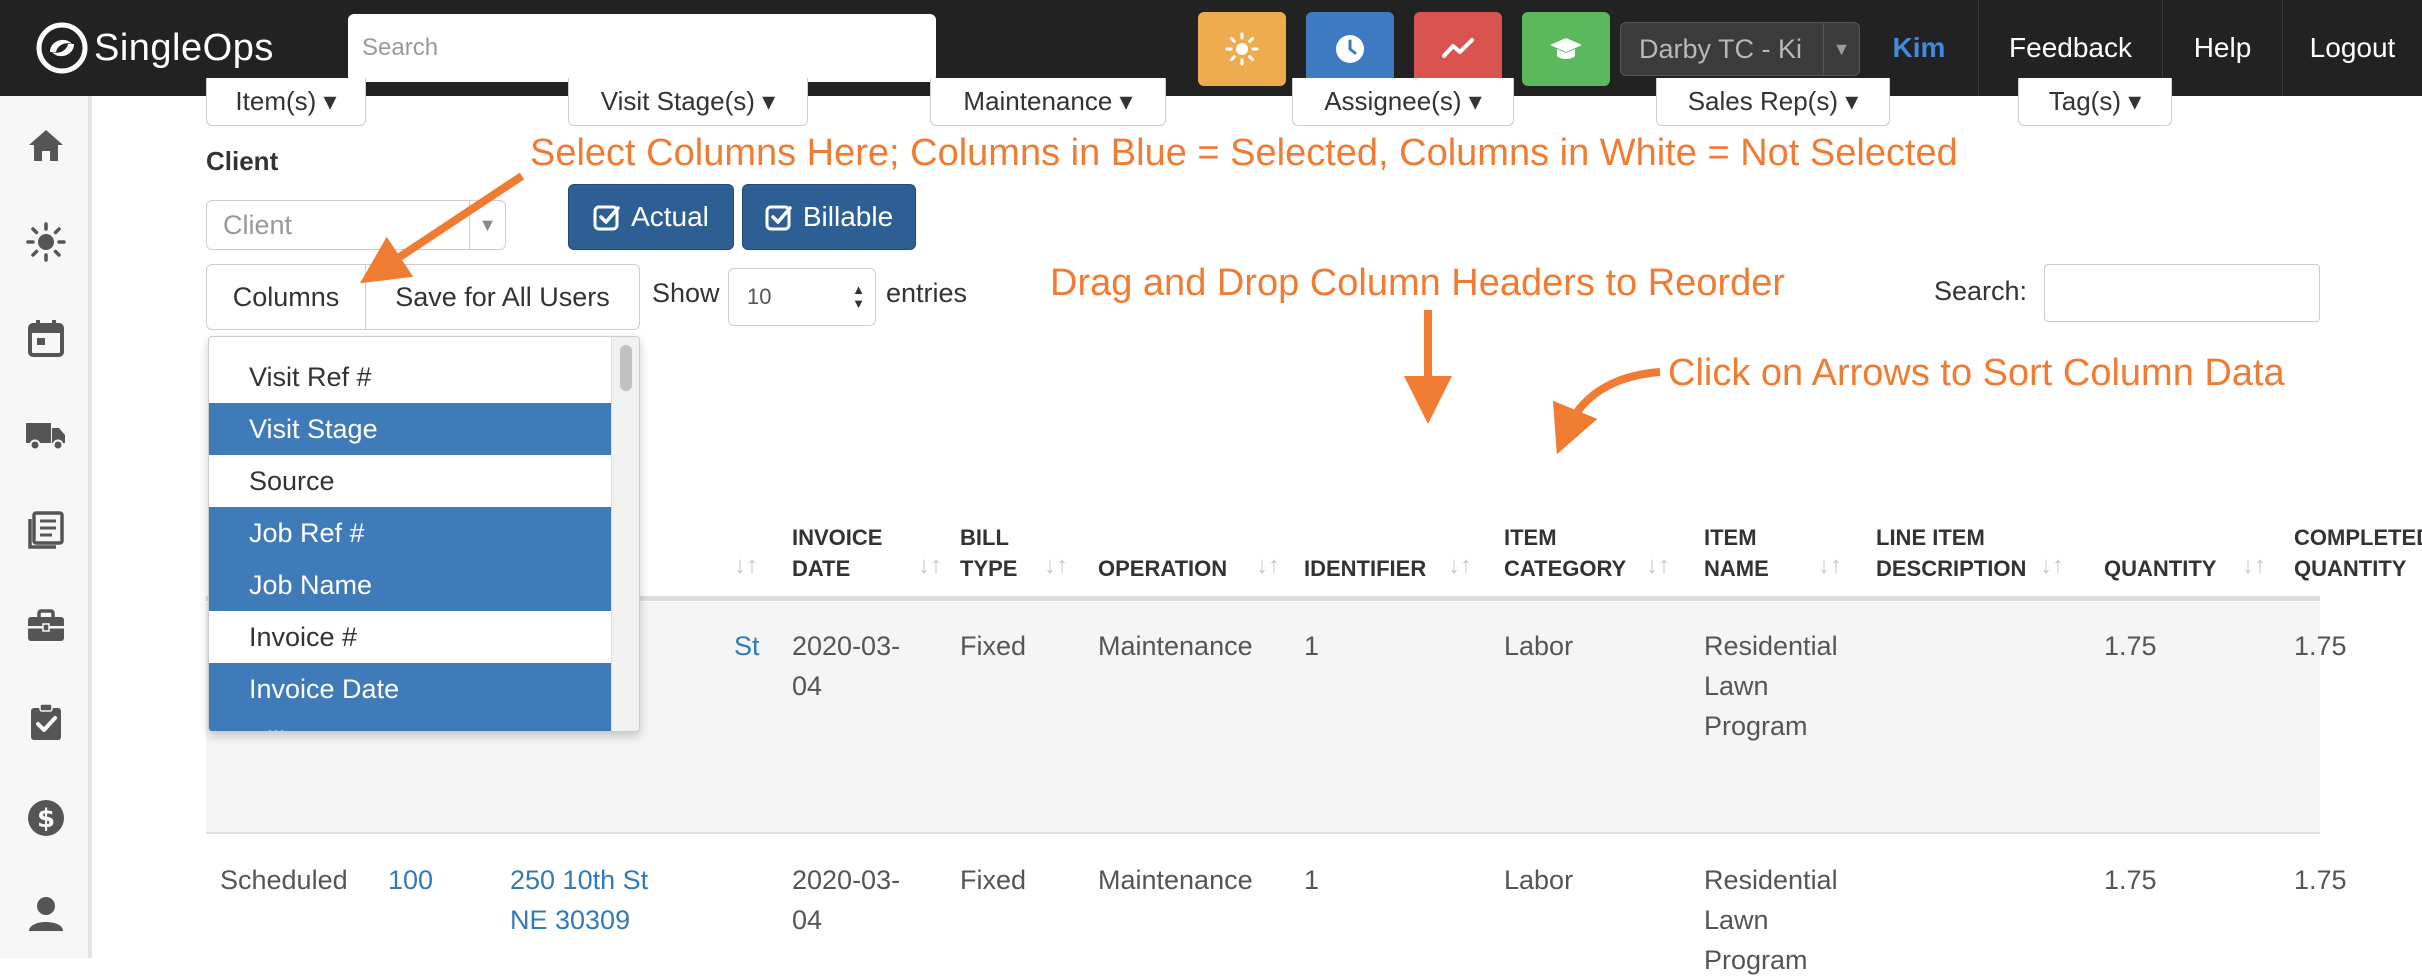 Image resolution: width=2422 pixels, height=980 pixels. What do you see at coordinates (410, 533) in the screenshot?
I see `column-option: Job Ref #` at bounding box center [410, 533].